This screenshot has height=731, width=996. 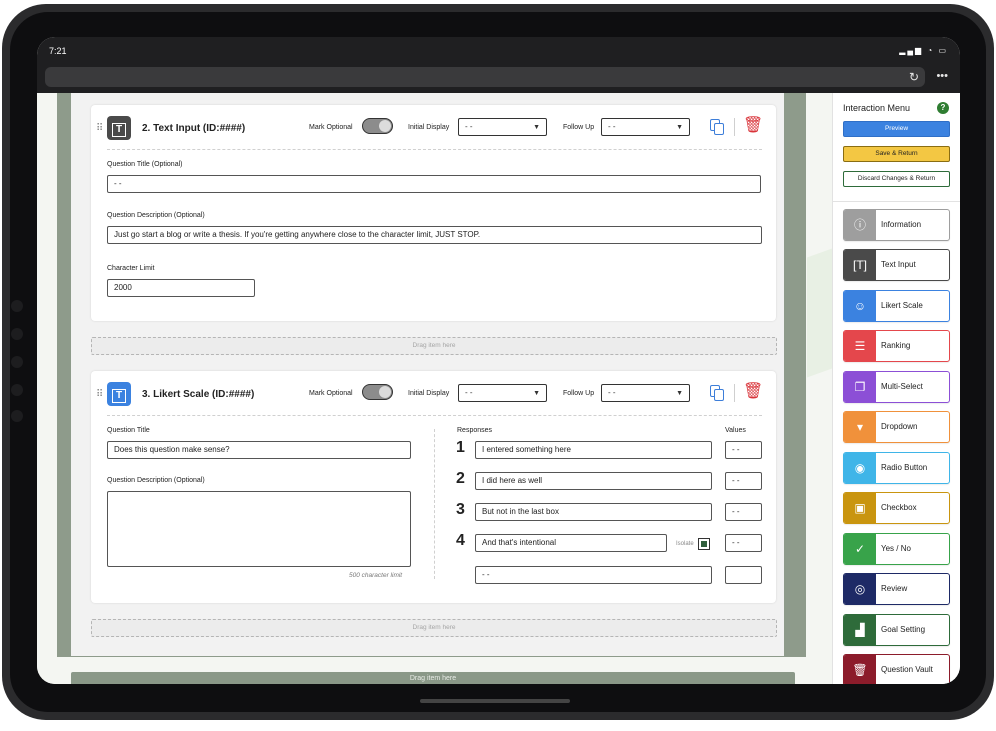 What do you see at coordinates (860, 508) in the screenshot?
I see `checkbox-icon: ▣` at bounding box center [860, 508].